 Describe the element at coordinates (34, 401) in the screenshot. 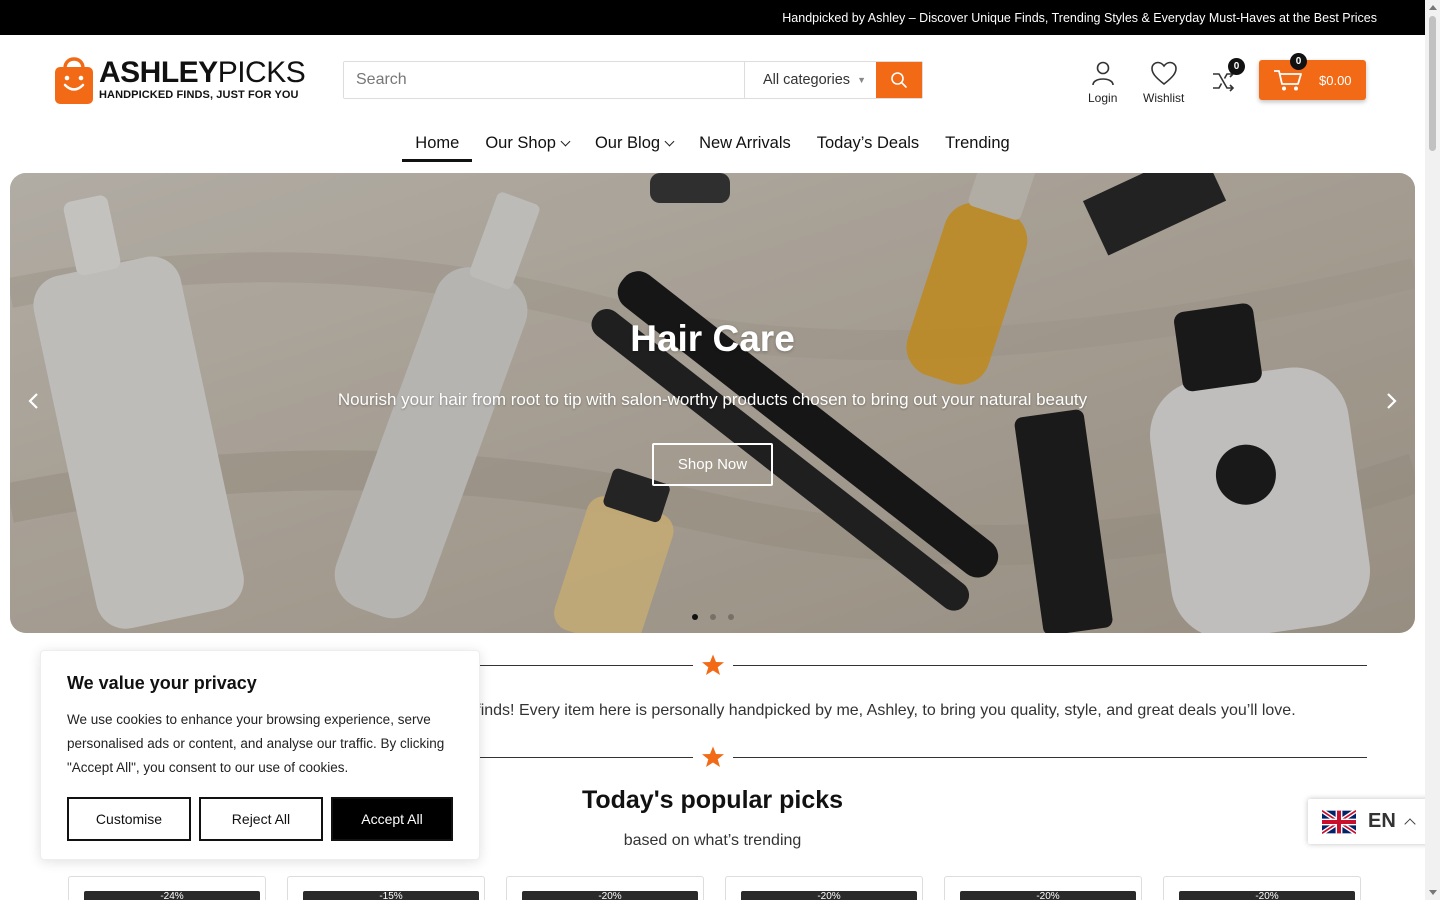

I see `slider-prev-arrow-icon` at that location.